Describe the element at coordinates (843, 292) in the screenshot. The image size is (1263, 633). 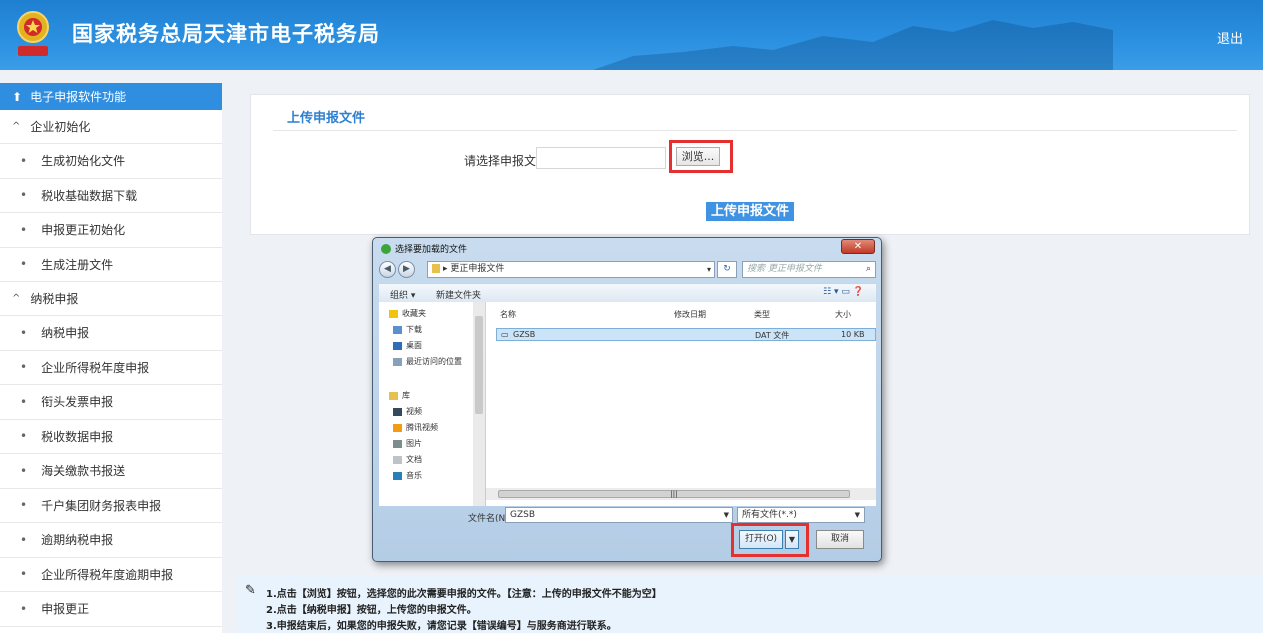
I see `view-options-icon: ☷ ▾ ▭ ❓` at that location.